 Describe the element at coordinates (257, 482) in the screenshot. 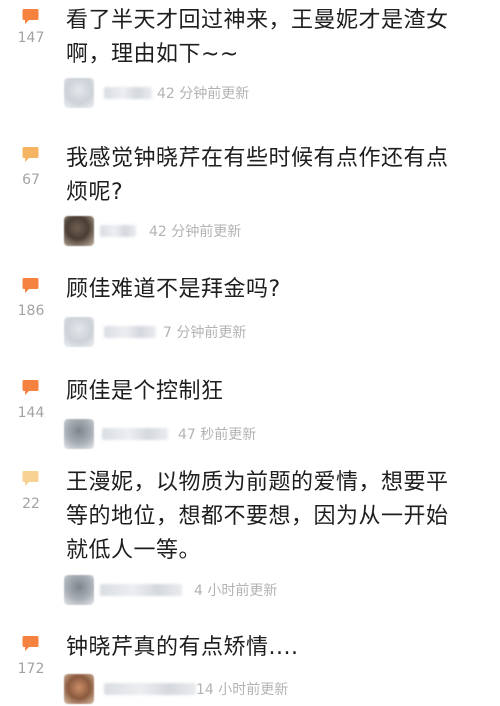

I see `post-text-line: 王漫妮，以物质为前题的爱情，想要平` at that location.